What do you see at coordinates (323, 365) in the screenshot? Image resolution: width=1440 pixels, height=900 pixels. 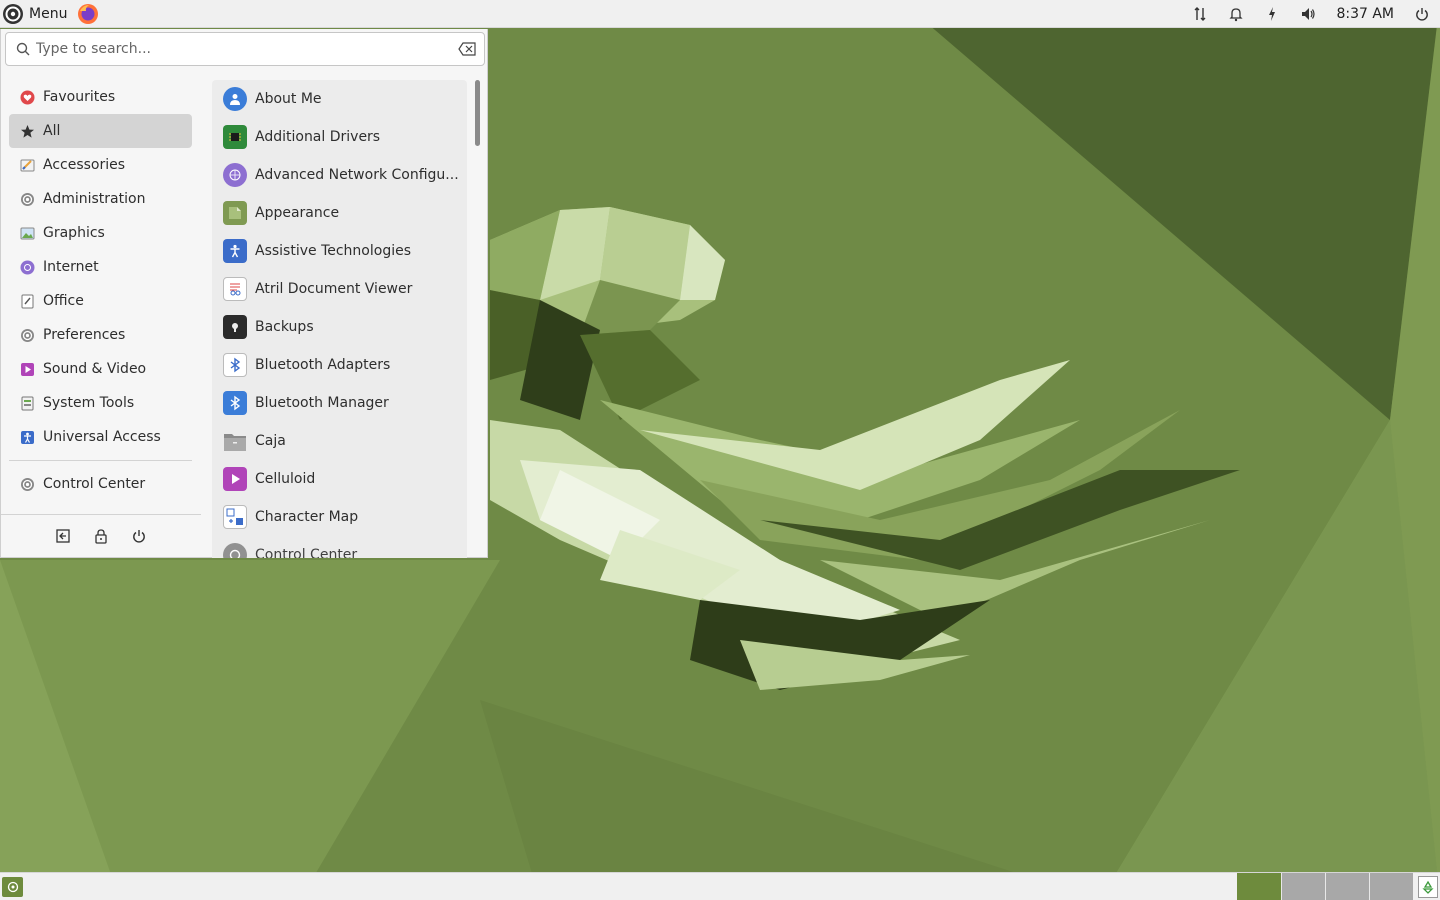 I see `app-label: Bluetooth Adapters` at bounding box center [323, 365].